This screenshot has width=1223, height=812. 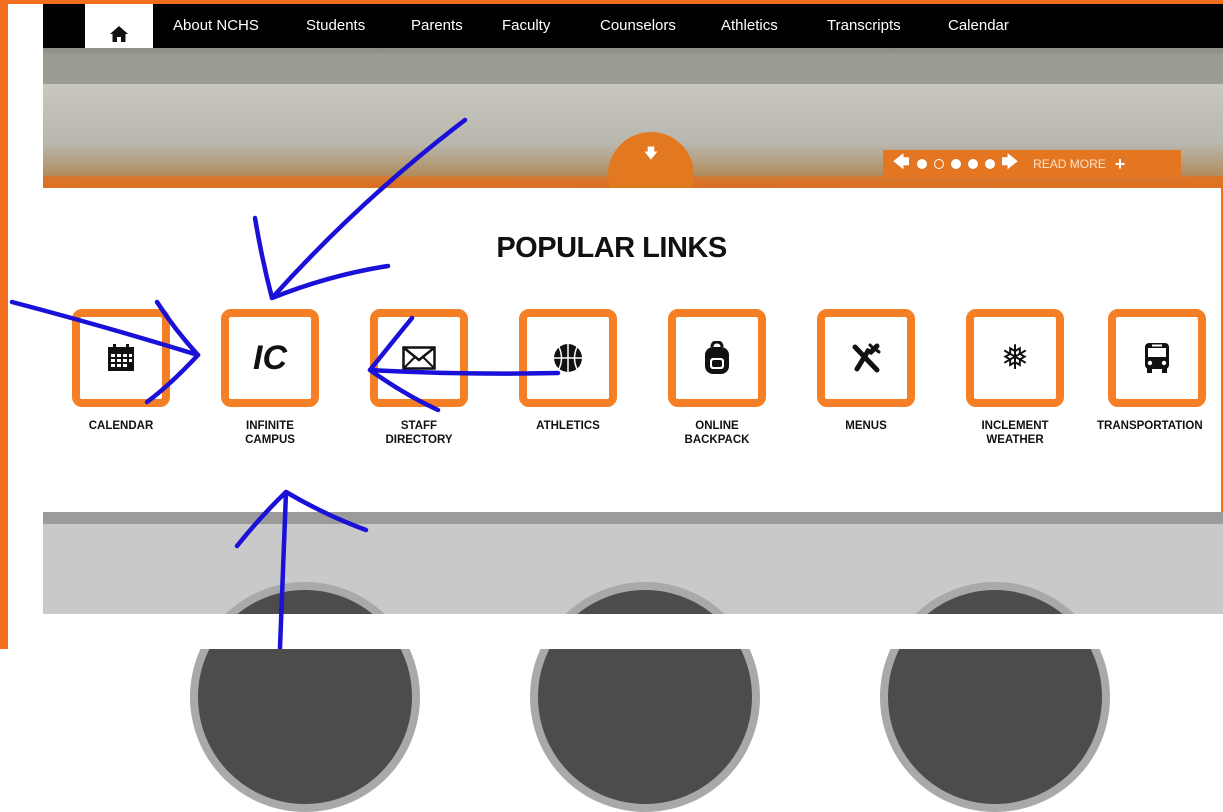 What do you see at coordinates (978, 26) in the screenshot?
I see `nav-calendar: Calendar` at bounding box center [978, 26].